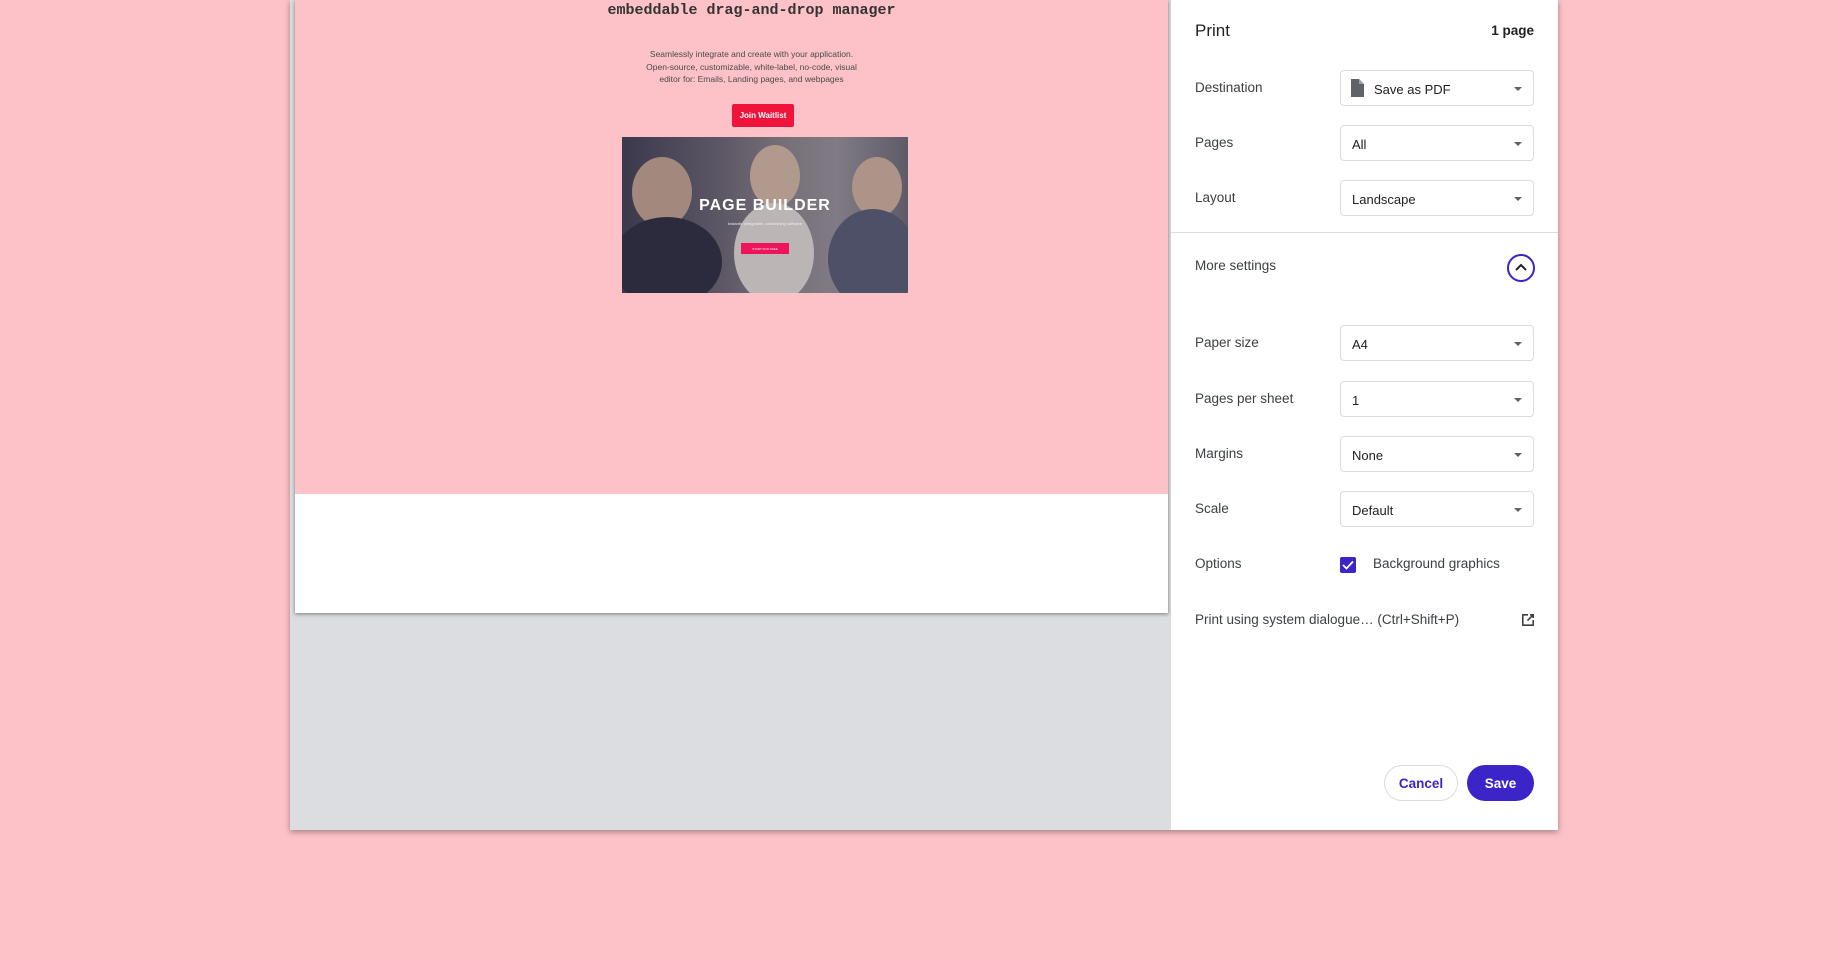 This screenshot has height=960, width=1838. Describe the element at coordinates (1215, 197) in the screenshot. I see `layout-label: Layout` at that location.